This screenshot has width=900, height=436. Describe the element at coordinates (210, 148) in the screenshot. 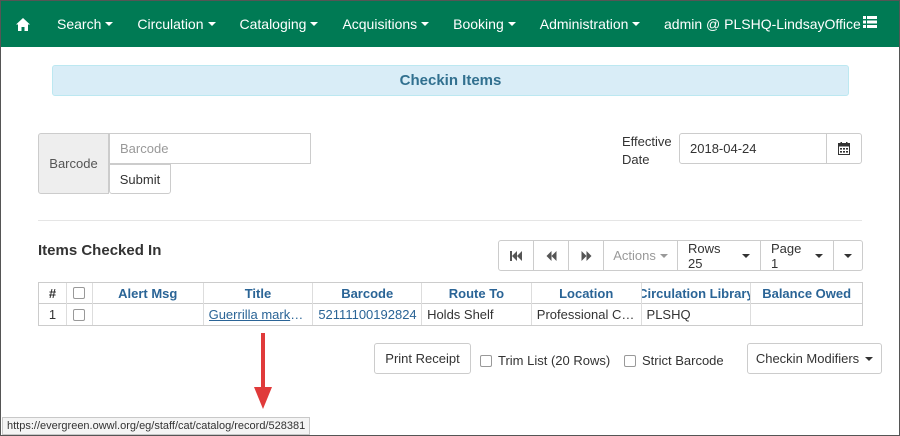

I see `barcode-input` at that location.